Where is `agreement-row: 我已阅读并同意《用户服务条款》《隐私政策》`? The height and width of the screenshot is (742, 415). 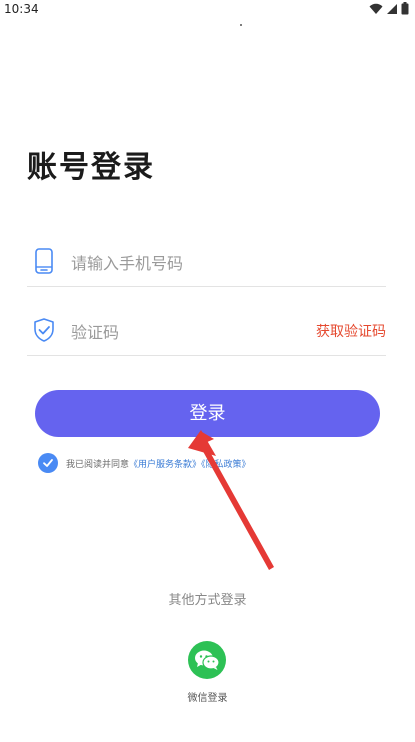 agreement-row: 我已阅读并同意《用户服务条款》《隐私政策》 is located at coordinates (218, 463).